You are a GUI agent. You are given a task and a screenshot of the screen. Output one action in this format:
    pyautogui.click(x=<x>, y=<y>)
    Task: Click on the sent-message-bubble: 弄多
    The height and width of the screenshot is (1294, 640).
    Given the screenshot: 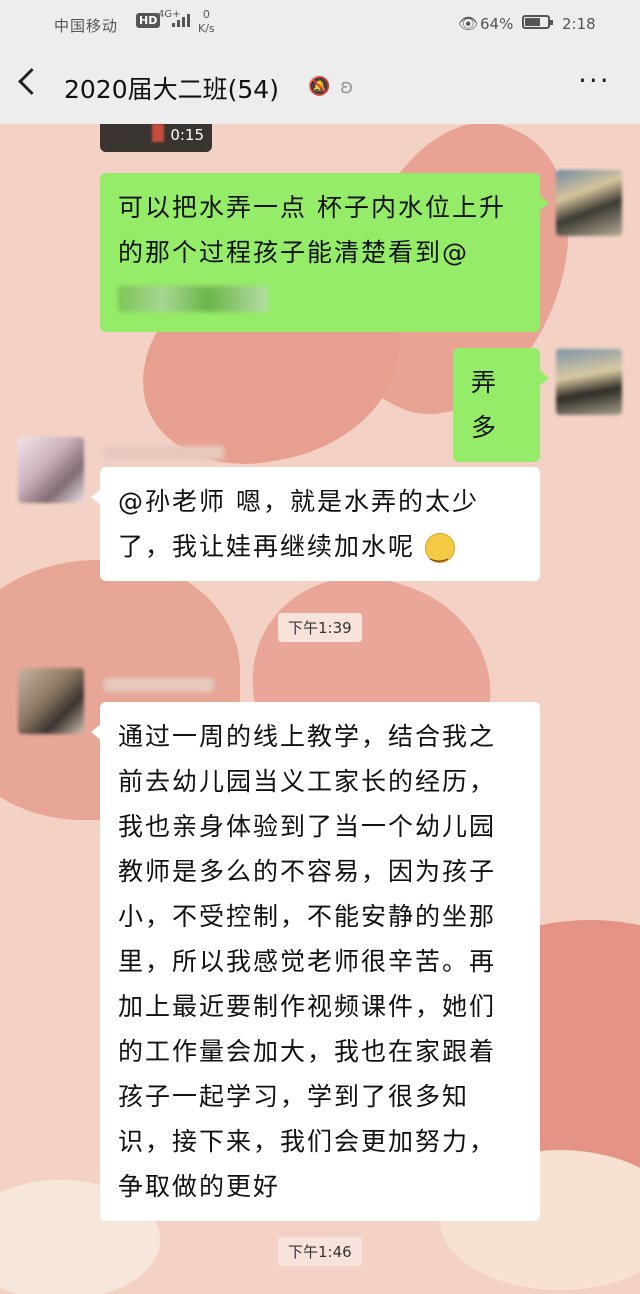 What is the action you would take?
    pyautogui.click(x=501, y=405)
    